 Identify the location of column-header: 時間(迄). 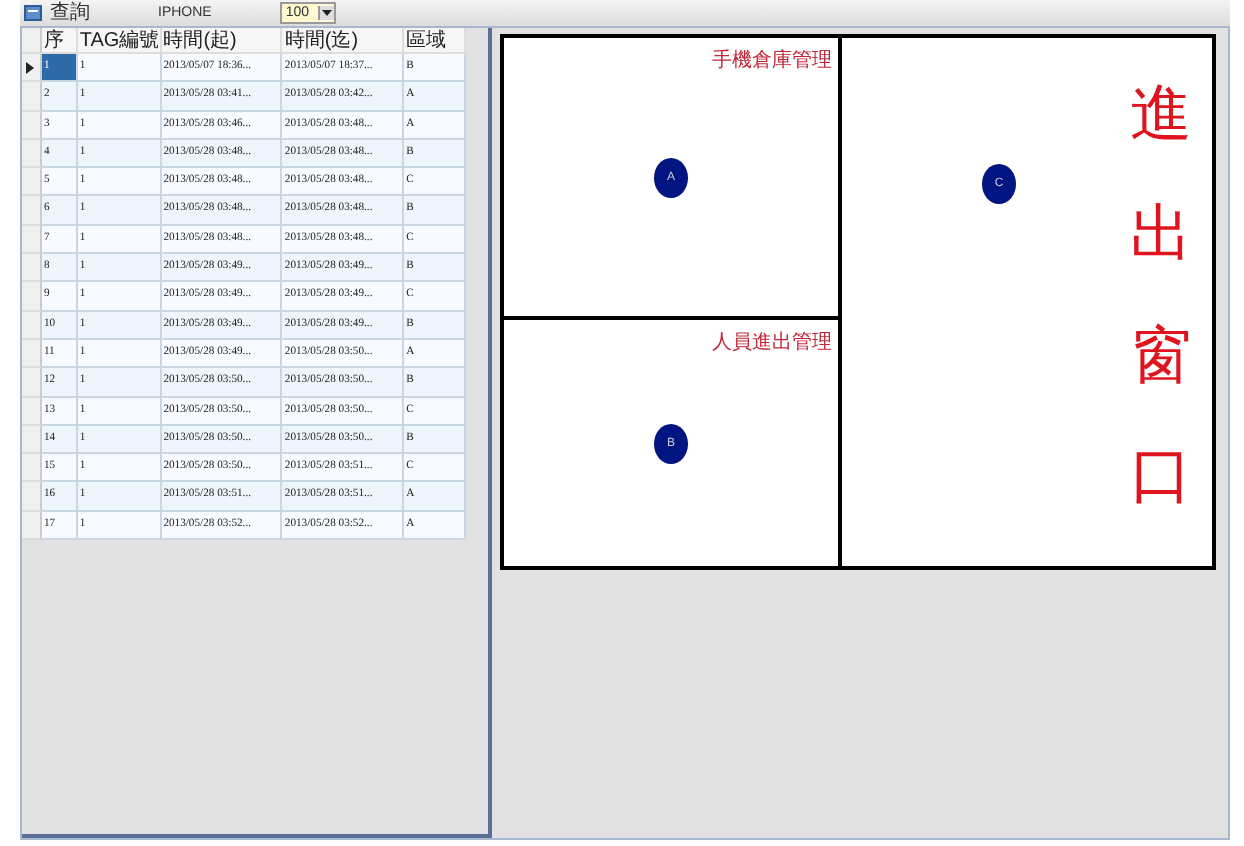
(343, 41).